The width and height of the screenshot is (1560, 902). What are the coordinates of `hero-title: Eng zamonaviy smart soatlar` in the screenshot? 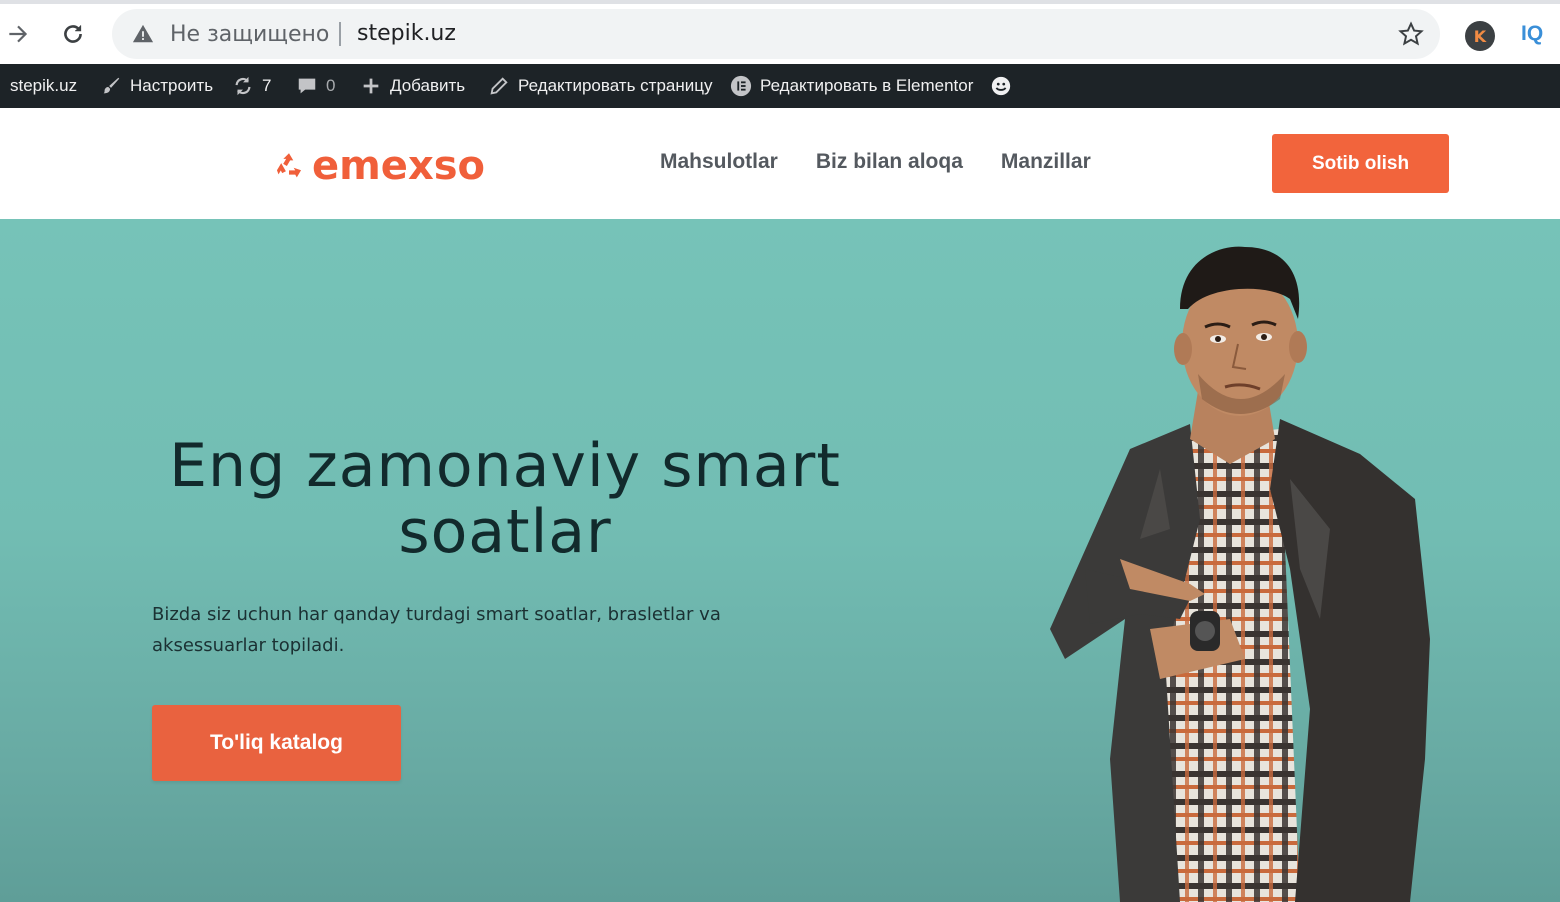 It's located at (505, 499).